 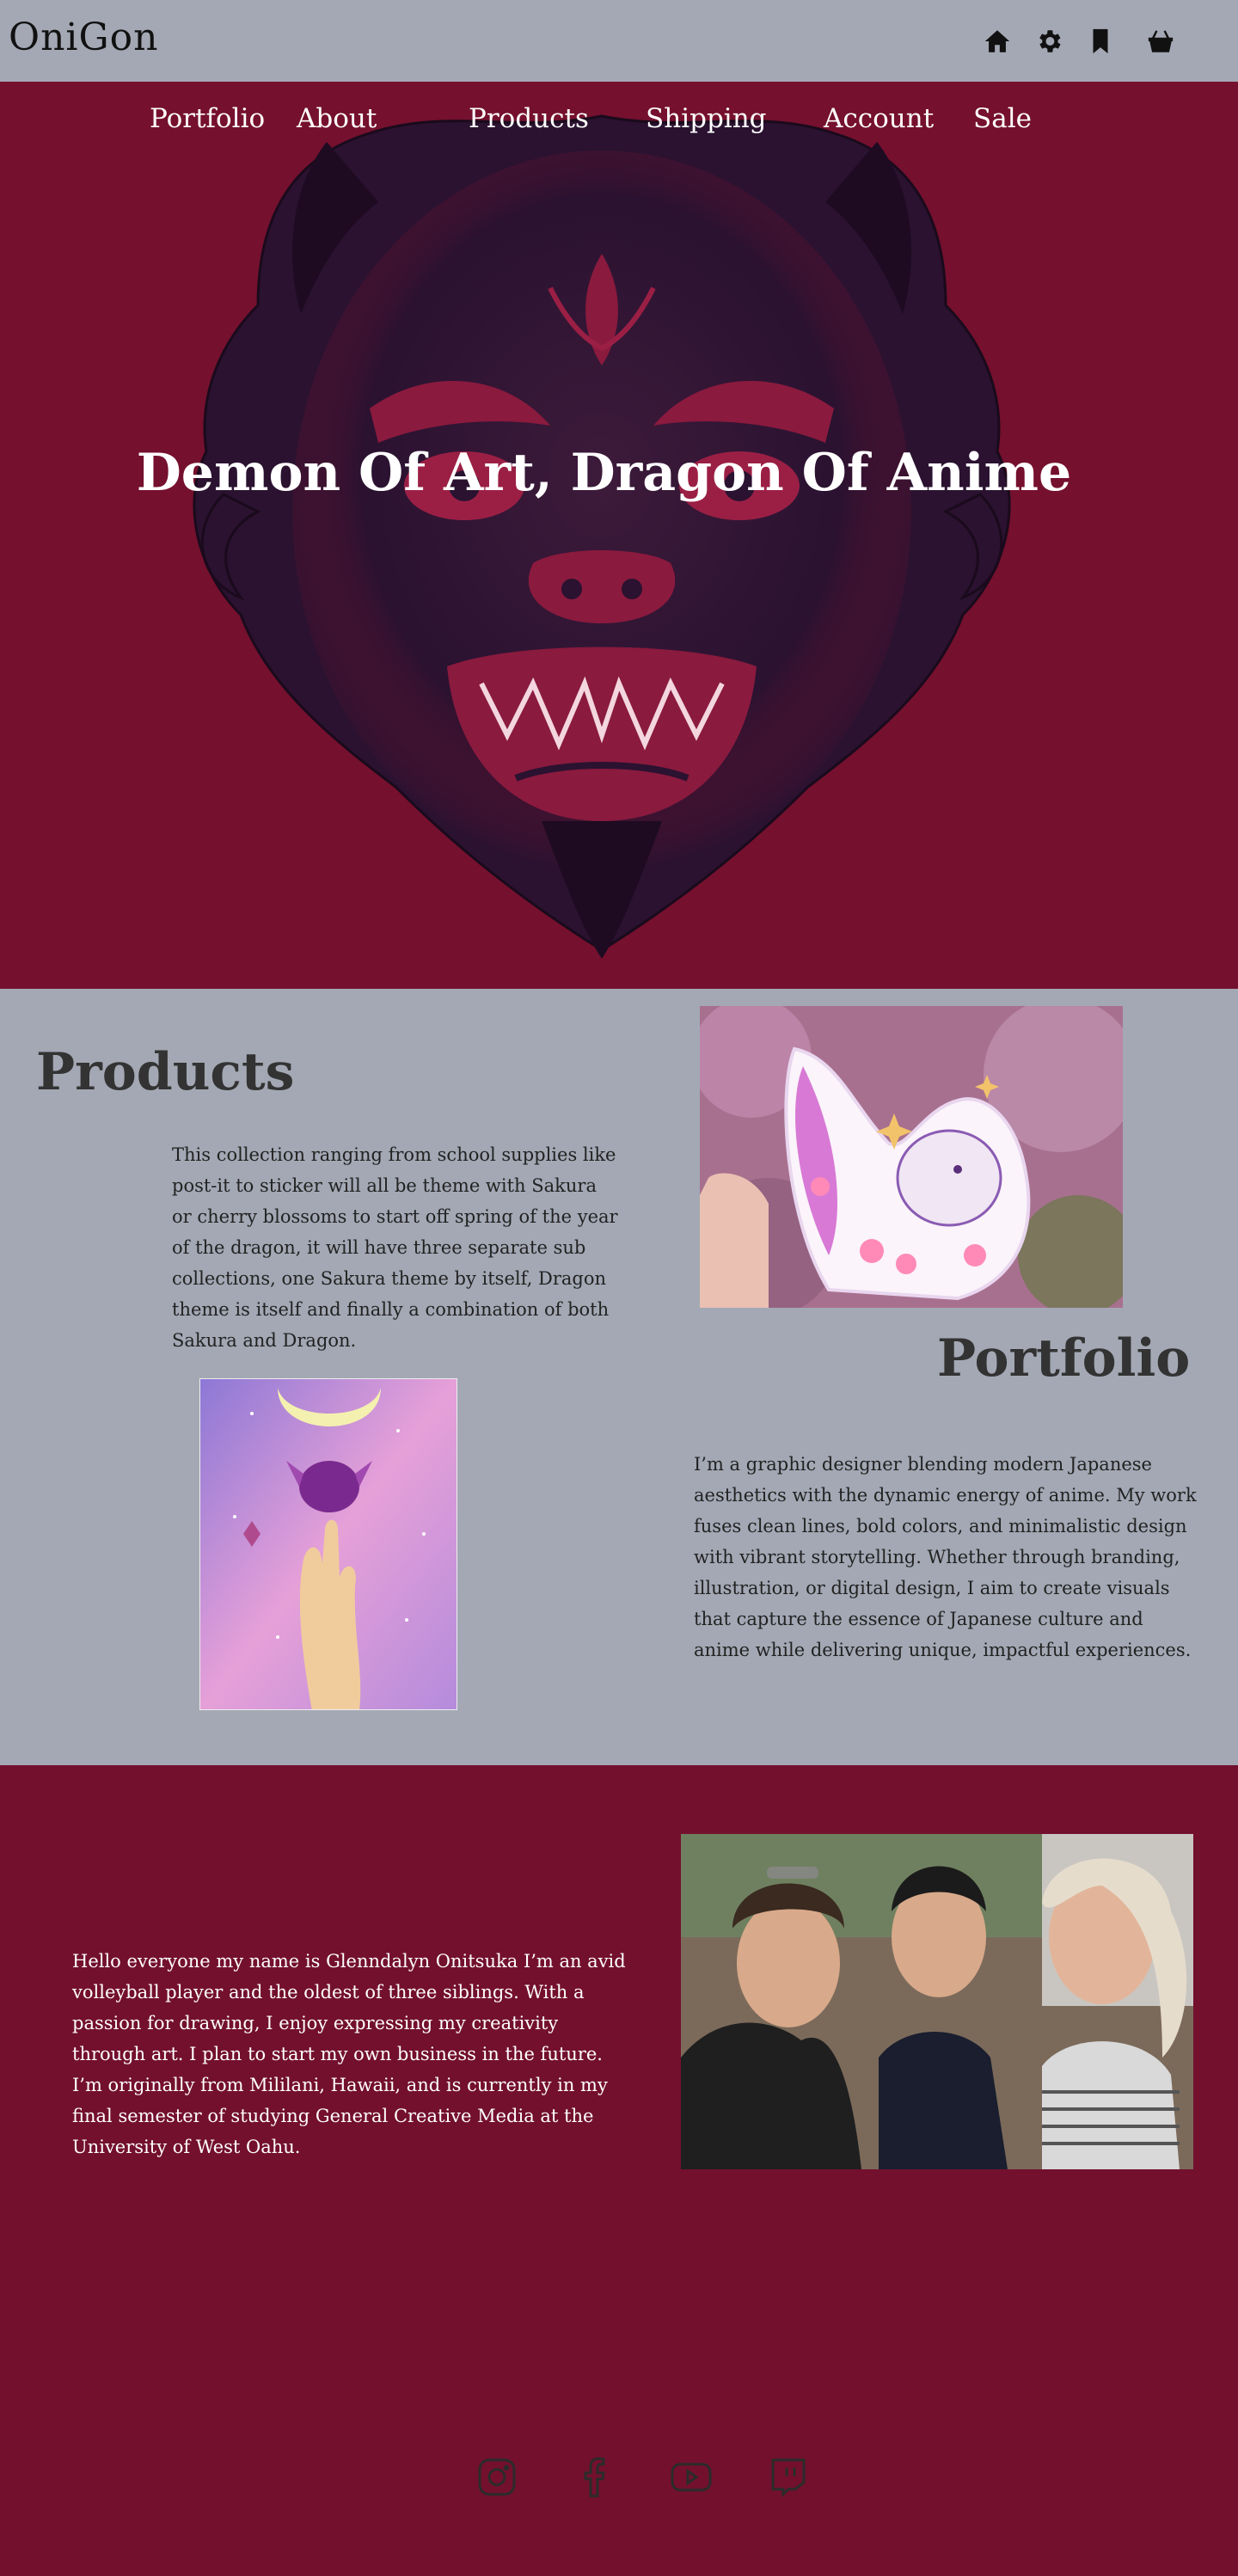 I want to click on facebook-icon, so click(x=594, y=2477).